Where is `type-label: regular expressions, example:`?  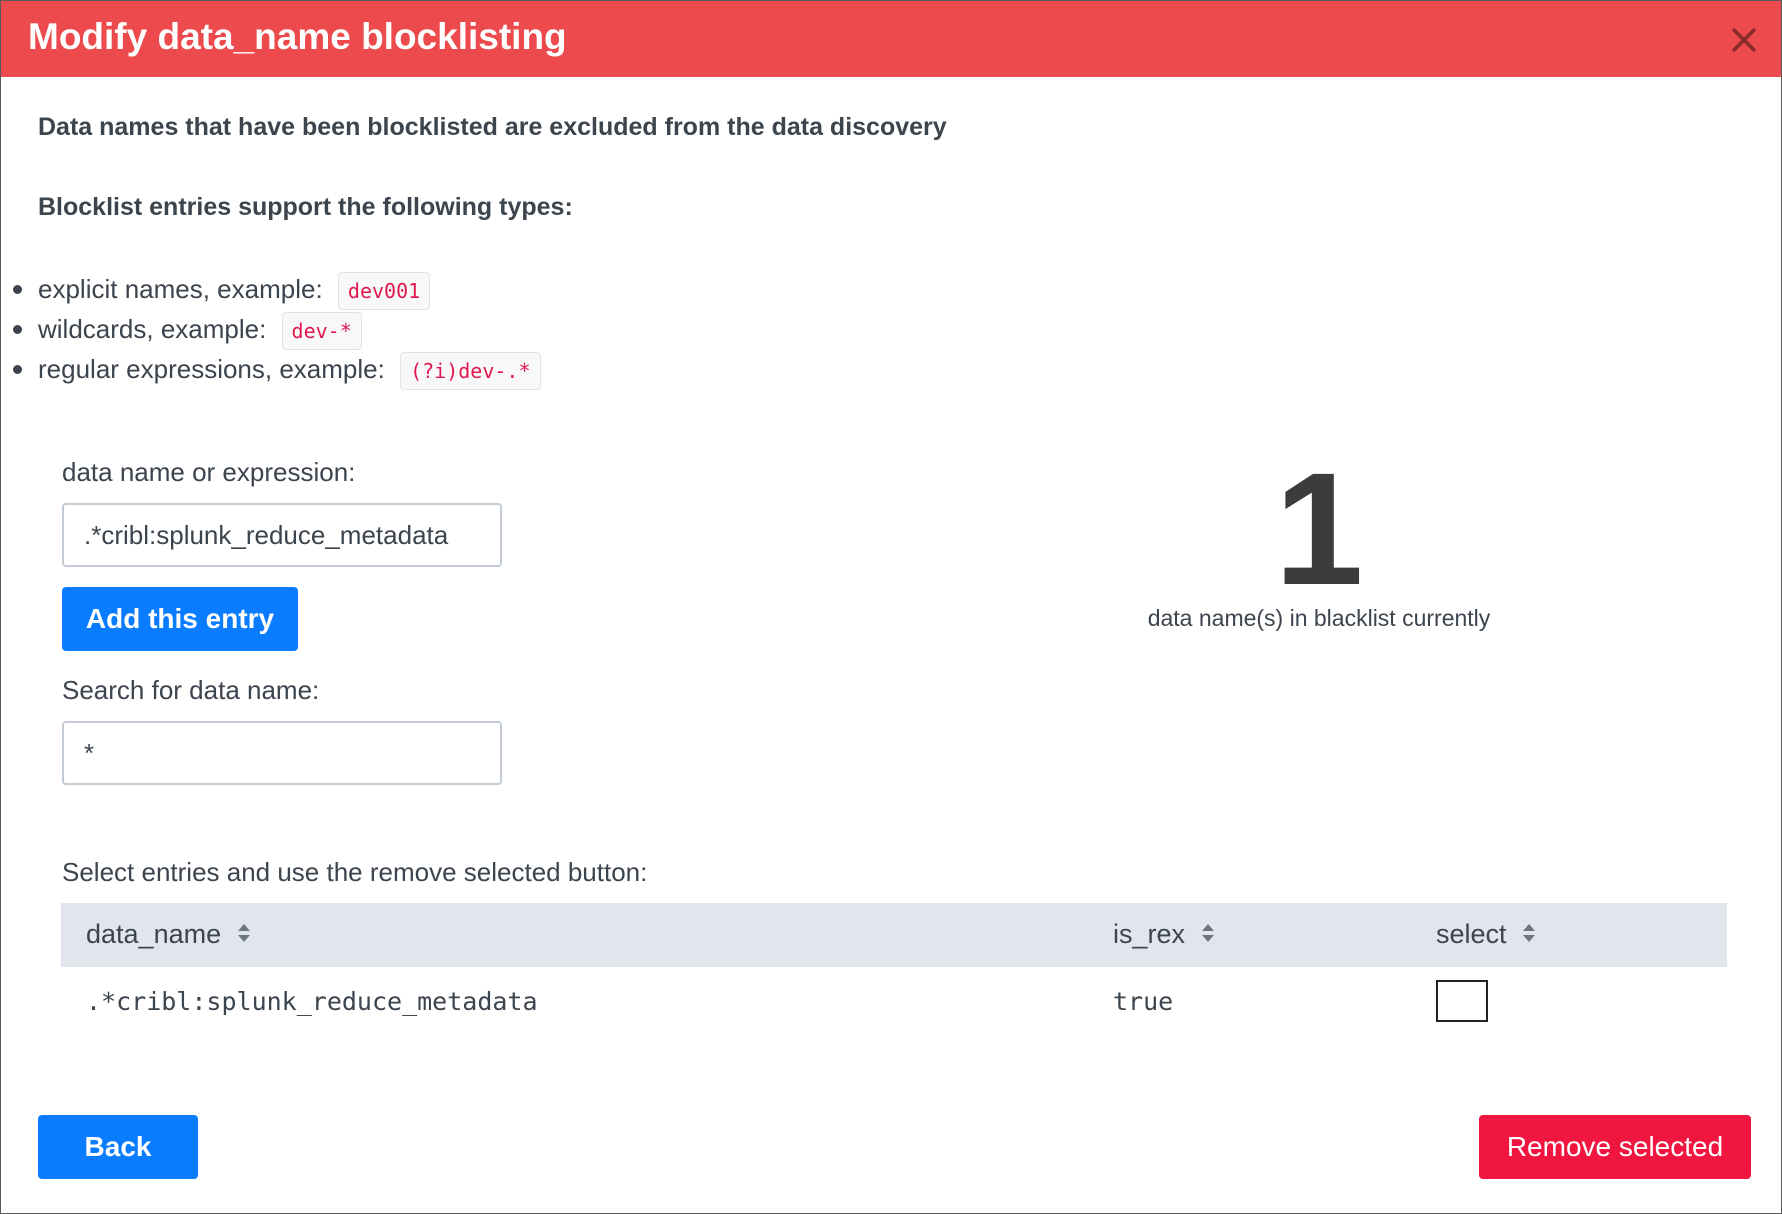
type-label: regular expressions, example: is located at coordinates (211, 369).